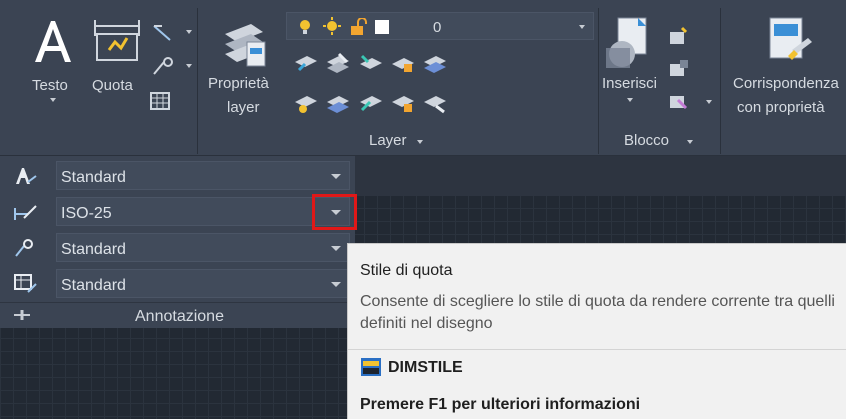  Describe the element at coordinates (53, 41) in the screenshot. I see `text-a-icon` at that location.